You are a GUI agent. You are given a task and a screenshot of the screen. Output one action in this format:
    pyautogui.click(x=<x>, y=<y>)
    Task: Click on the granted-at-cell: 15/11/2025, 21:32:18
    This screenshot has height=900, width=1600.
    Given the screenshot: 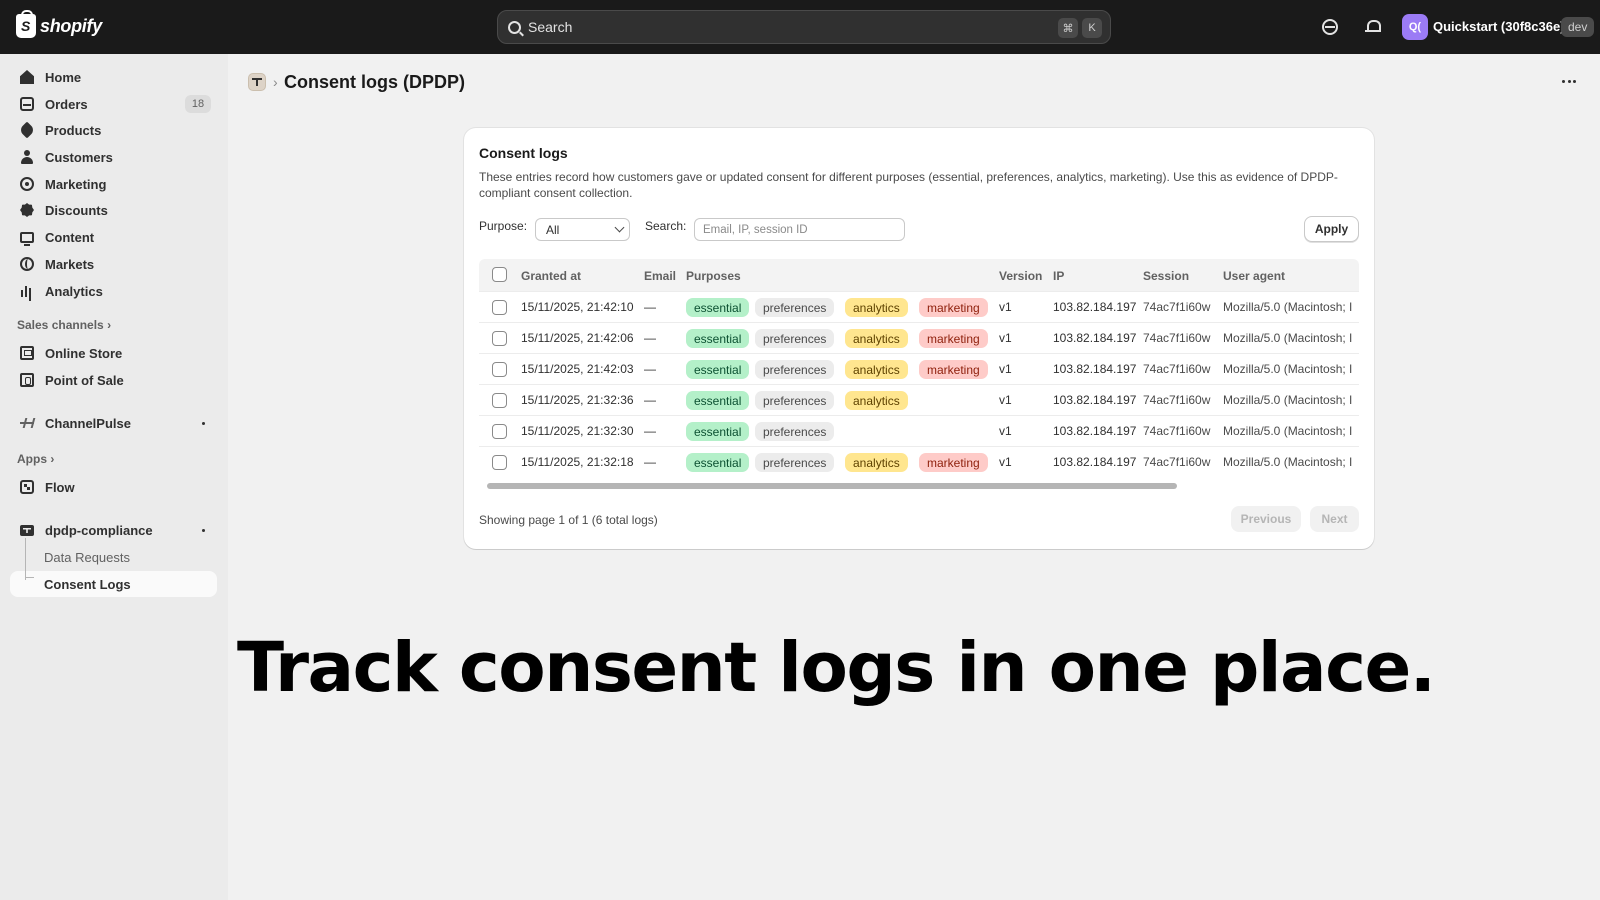 What is the action you would take?
    pyautogui.click(x=577, y=462)
    